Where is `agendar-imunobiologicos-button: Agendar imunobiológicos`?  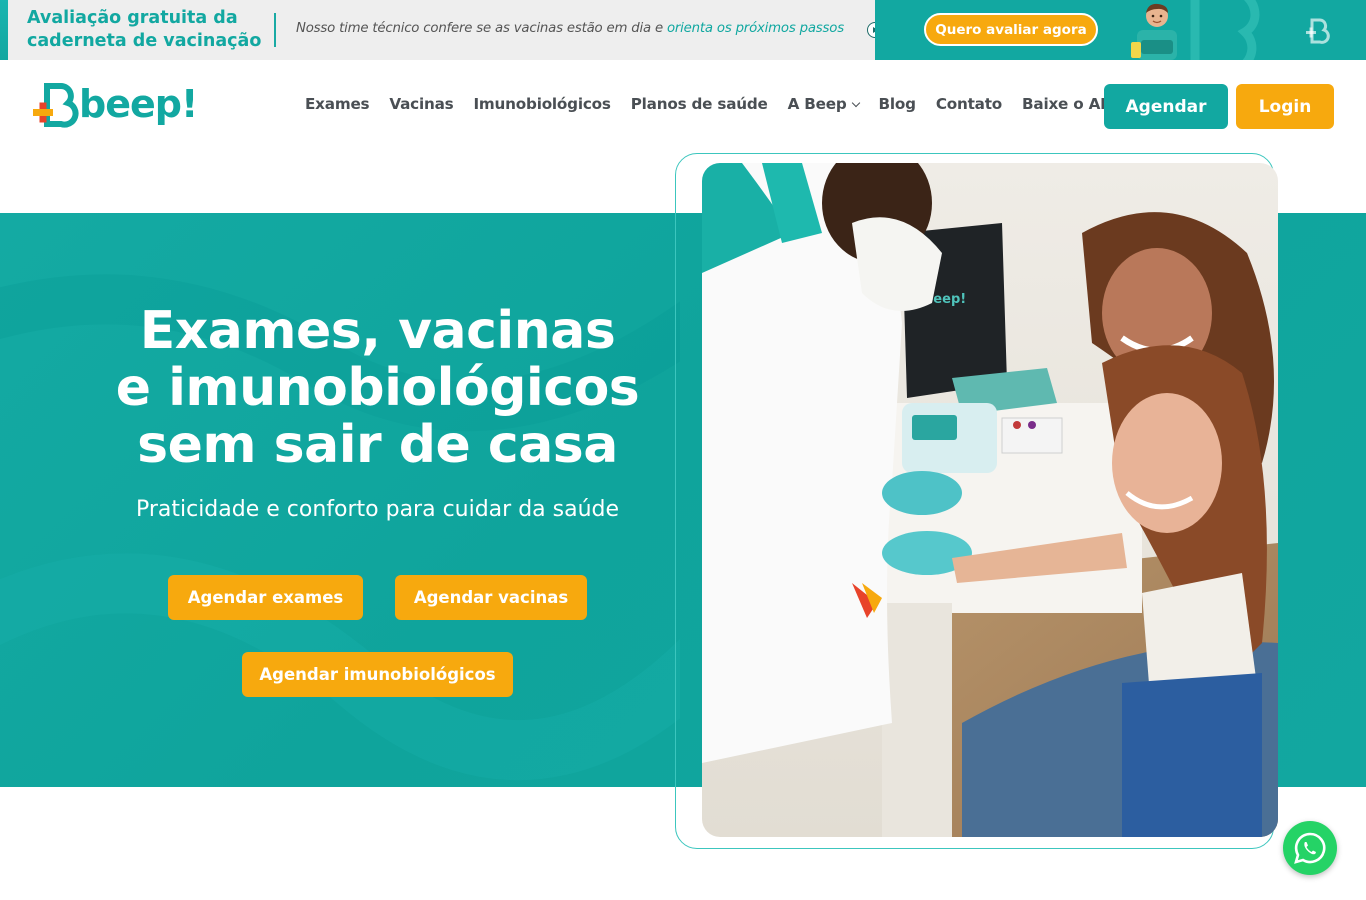
agendar-imunobiologicos-button: Agendar imunobiológicos is located at coordinates (377, 674).